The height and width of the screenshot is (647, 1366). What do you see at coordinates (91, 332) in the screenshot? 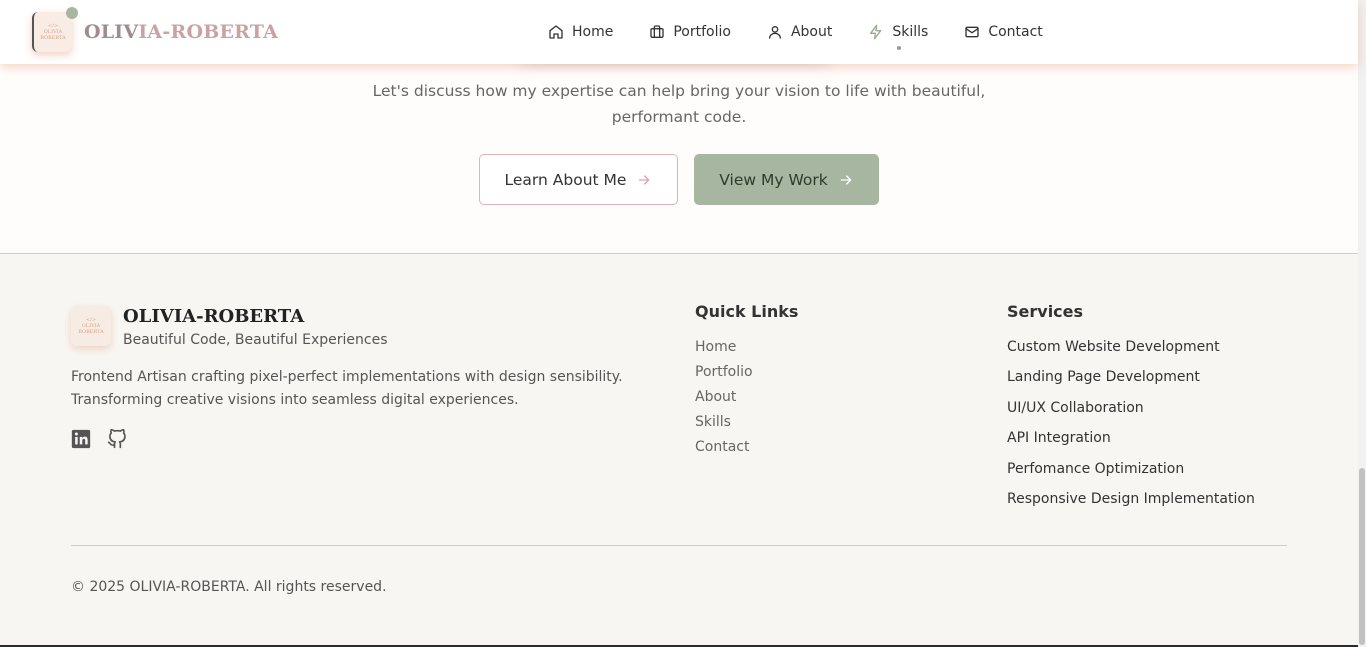
I see `footer-badge-line-2: ROBERTA` at bounding box center [91, 332].